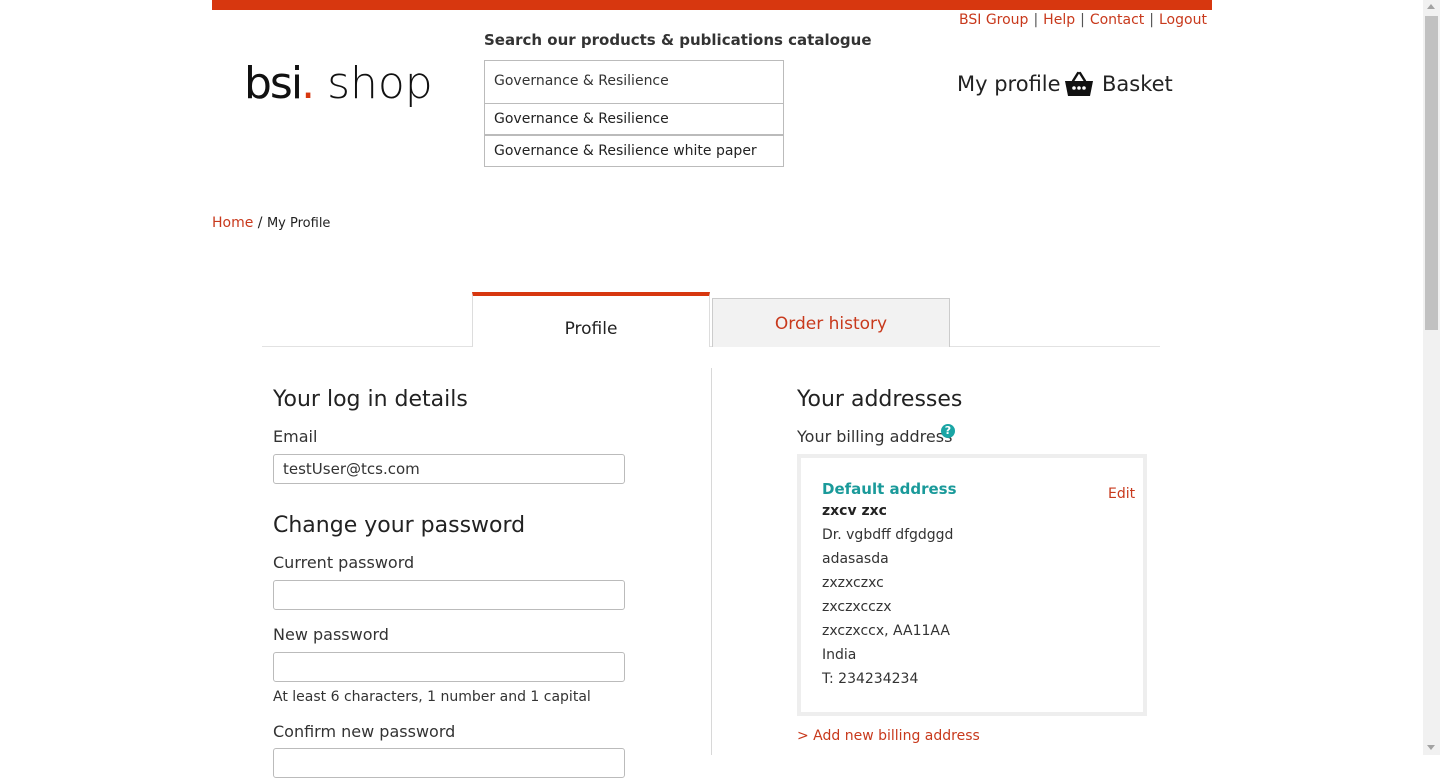 This screenshot has width=1440, height=778. I want to click on address-line: zxczxcczx, so click(857, 607).